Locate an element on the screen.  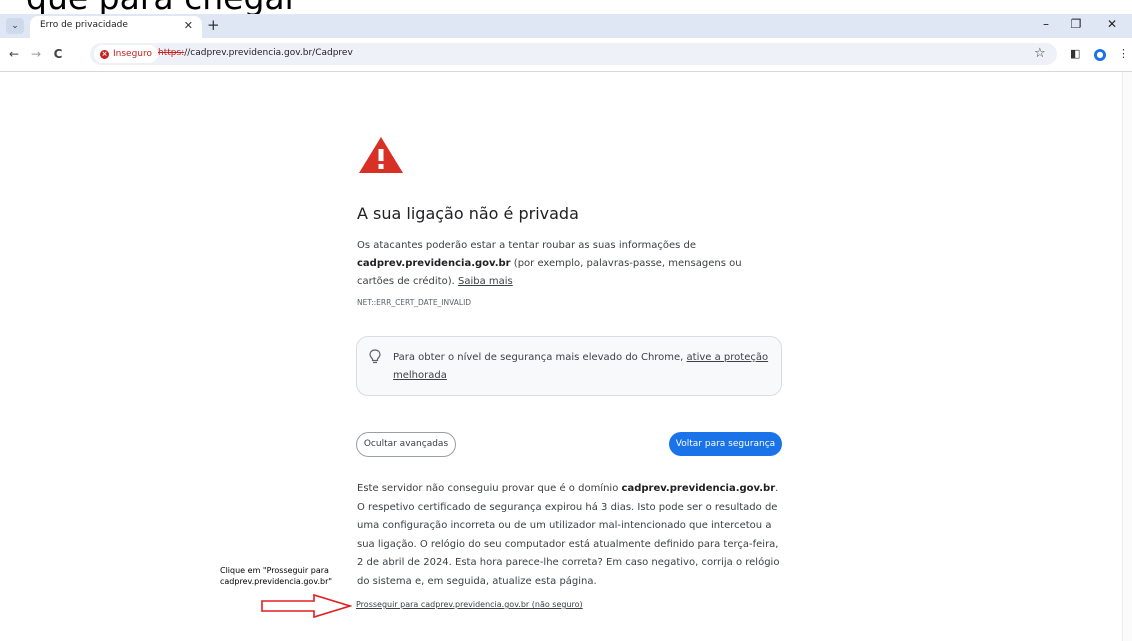
page-title: A sua ligação não é privada is located at coordinates (468, 213).